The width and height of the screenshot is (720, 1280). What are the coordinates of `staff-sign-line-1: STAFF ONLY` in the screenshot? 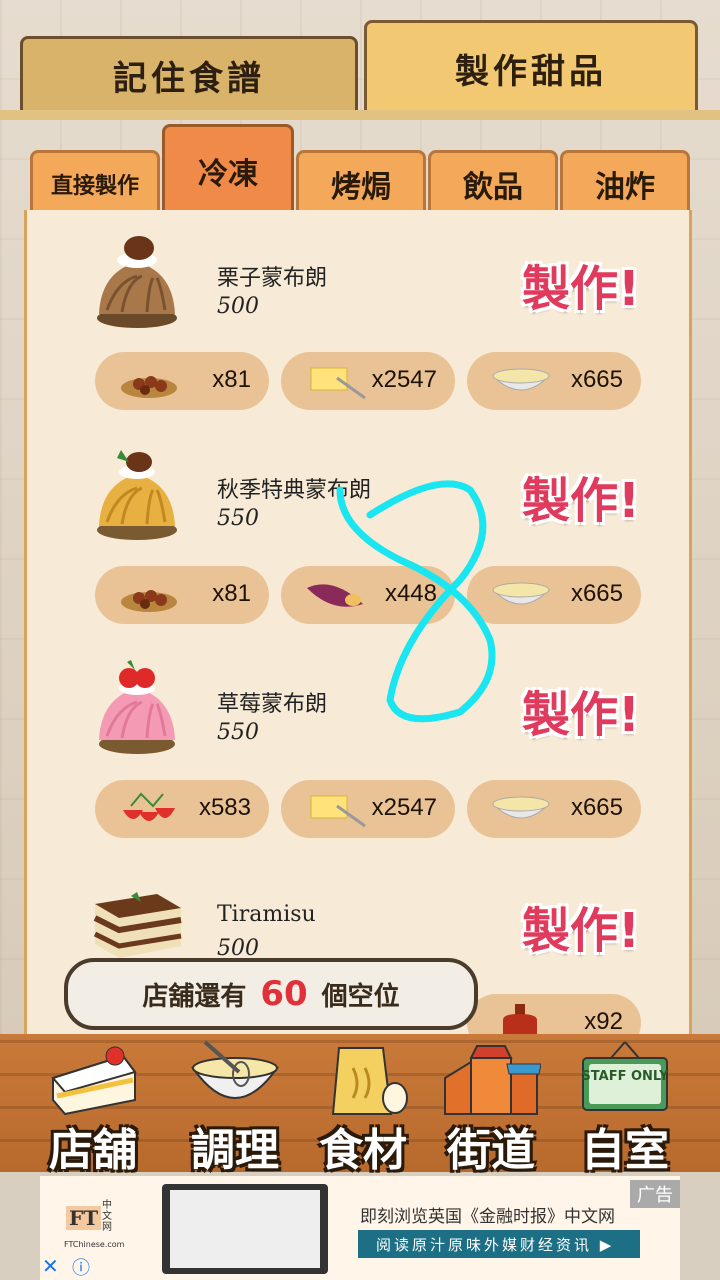 It's located at (625, 1076).